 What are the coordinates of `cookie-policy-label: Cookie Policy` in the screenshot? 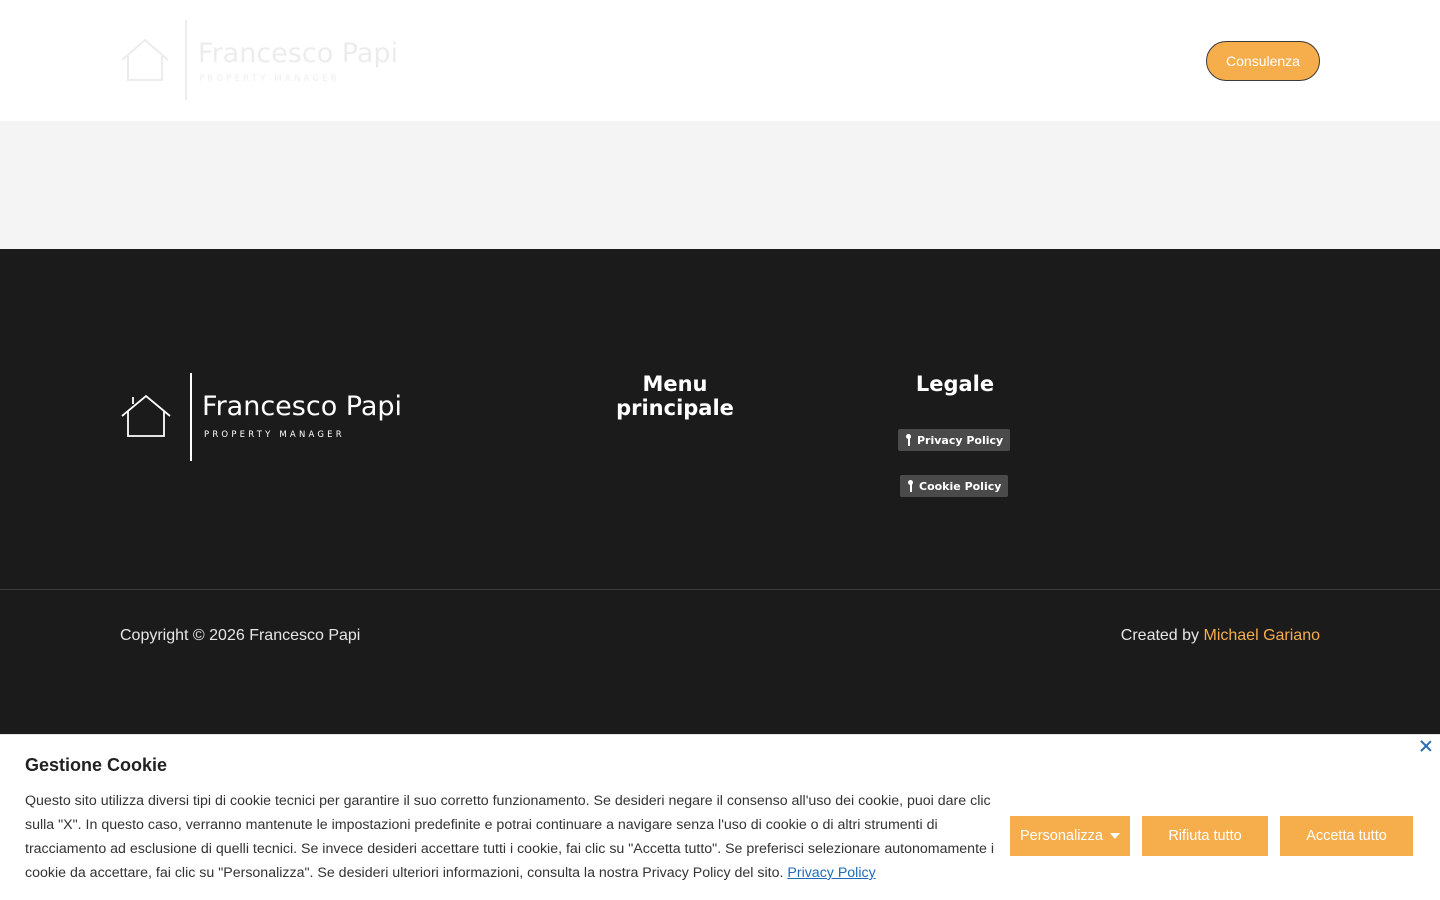 It's located at (960, 486).